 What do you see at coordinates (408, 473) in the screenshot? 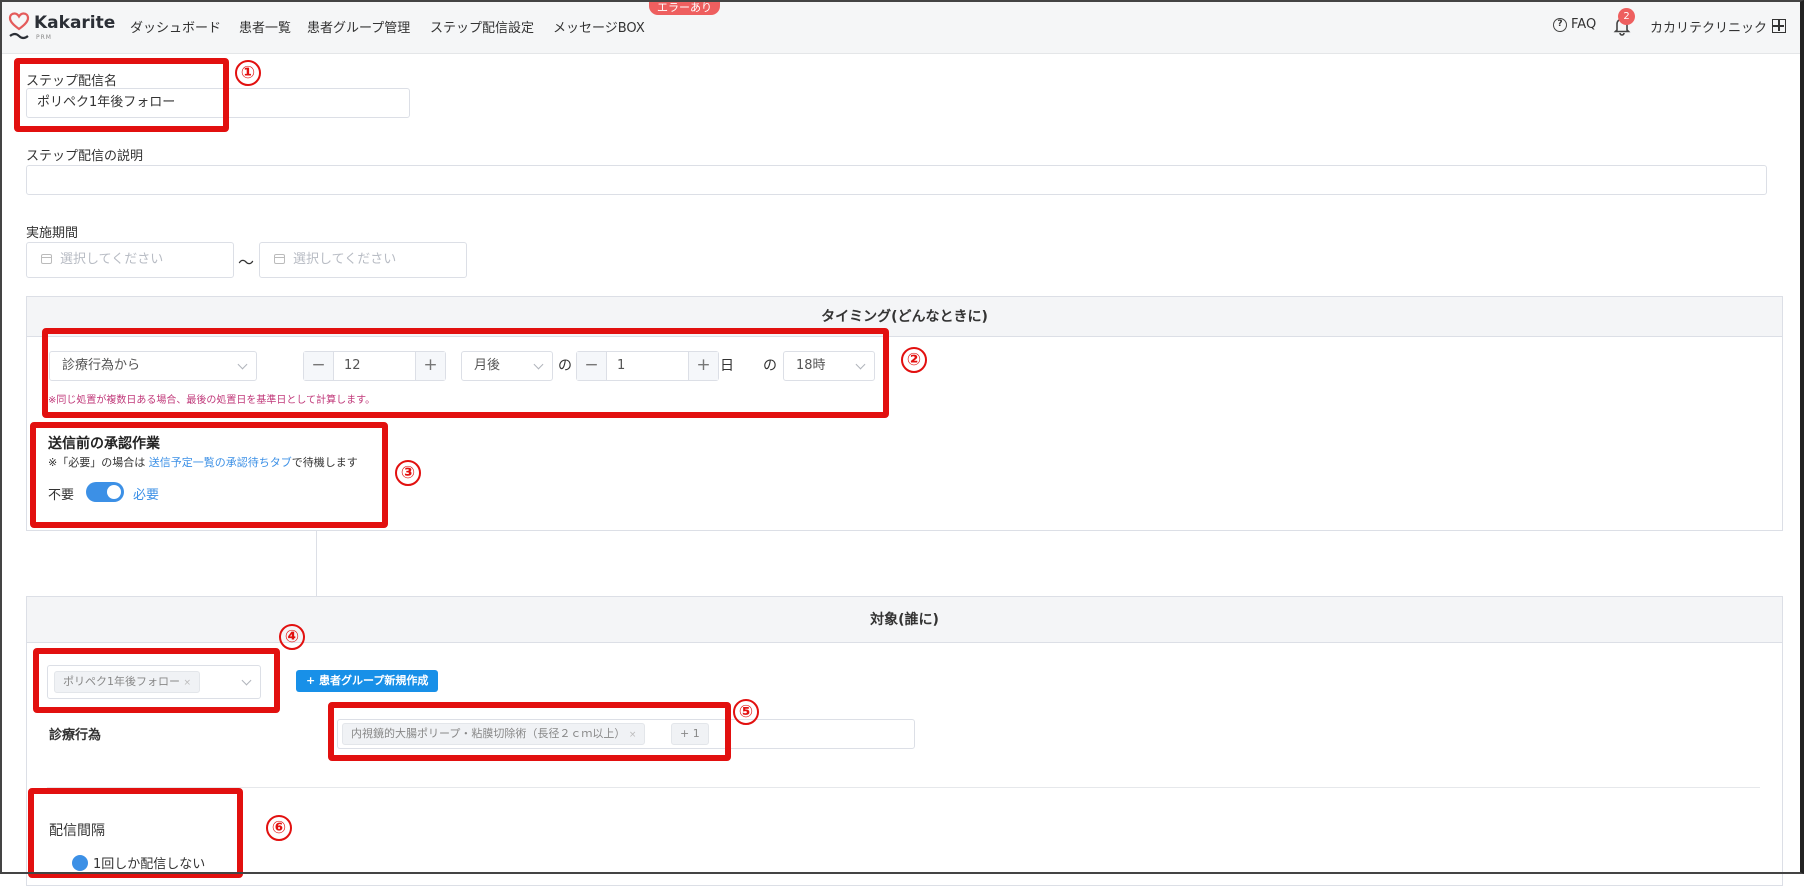
I see `annotation-number-3: ③` at bounding box center [408, 473].